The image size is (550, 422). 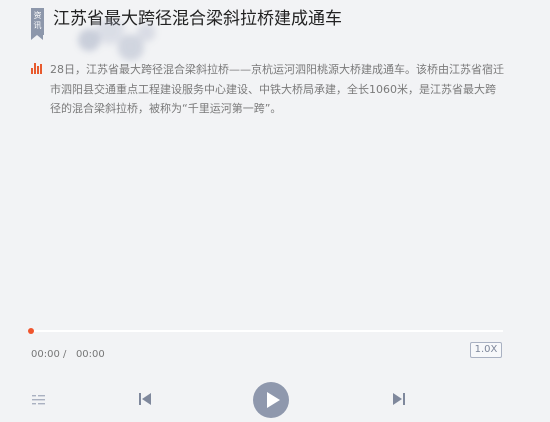 I want to click on tag-char-2: 讯, so click(x=37, y=25).